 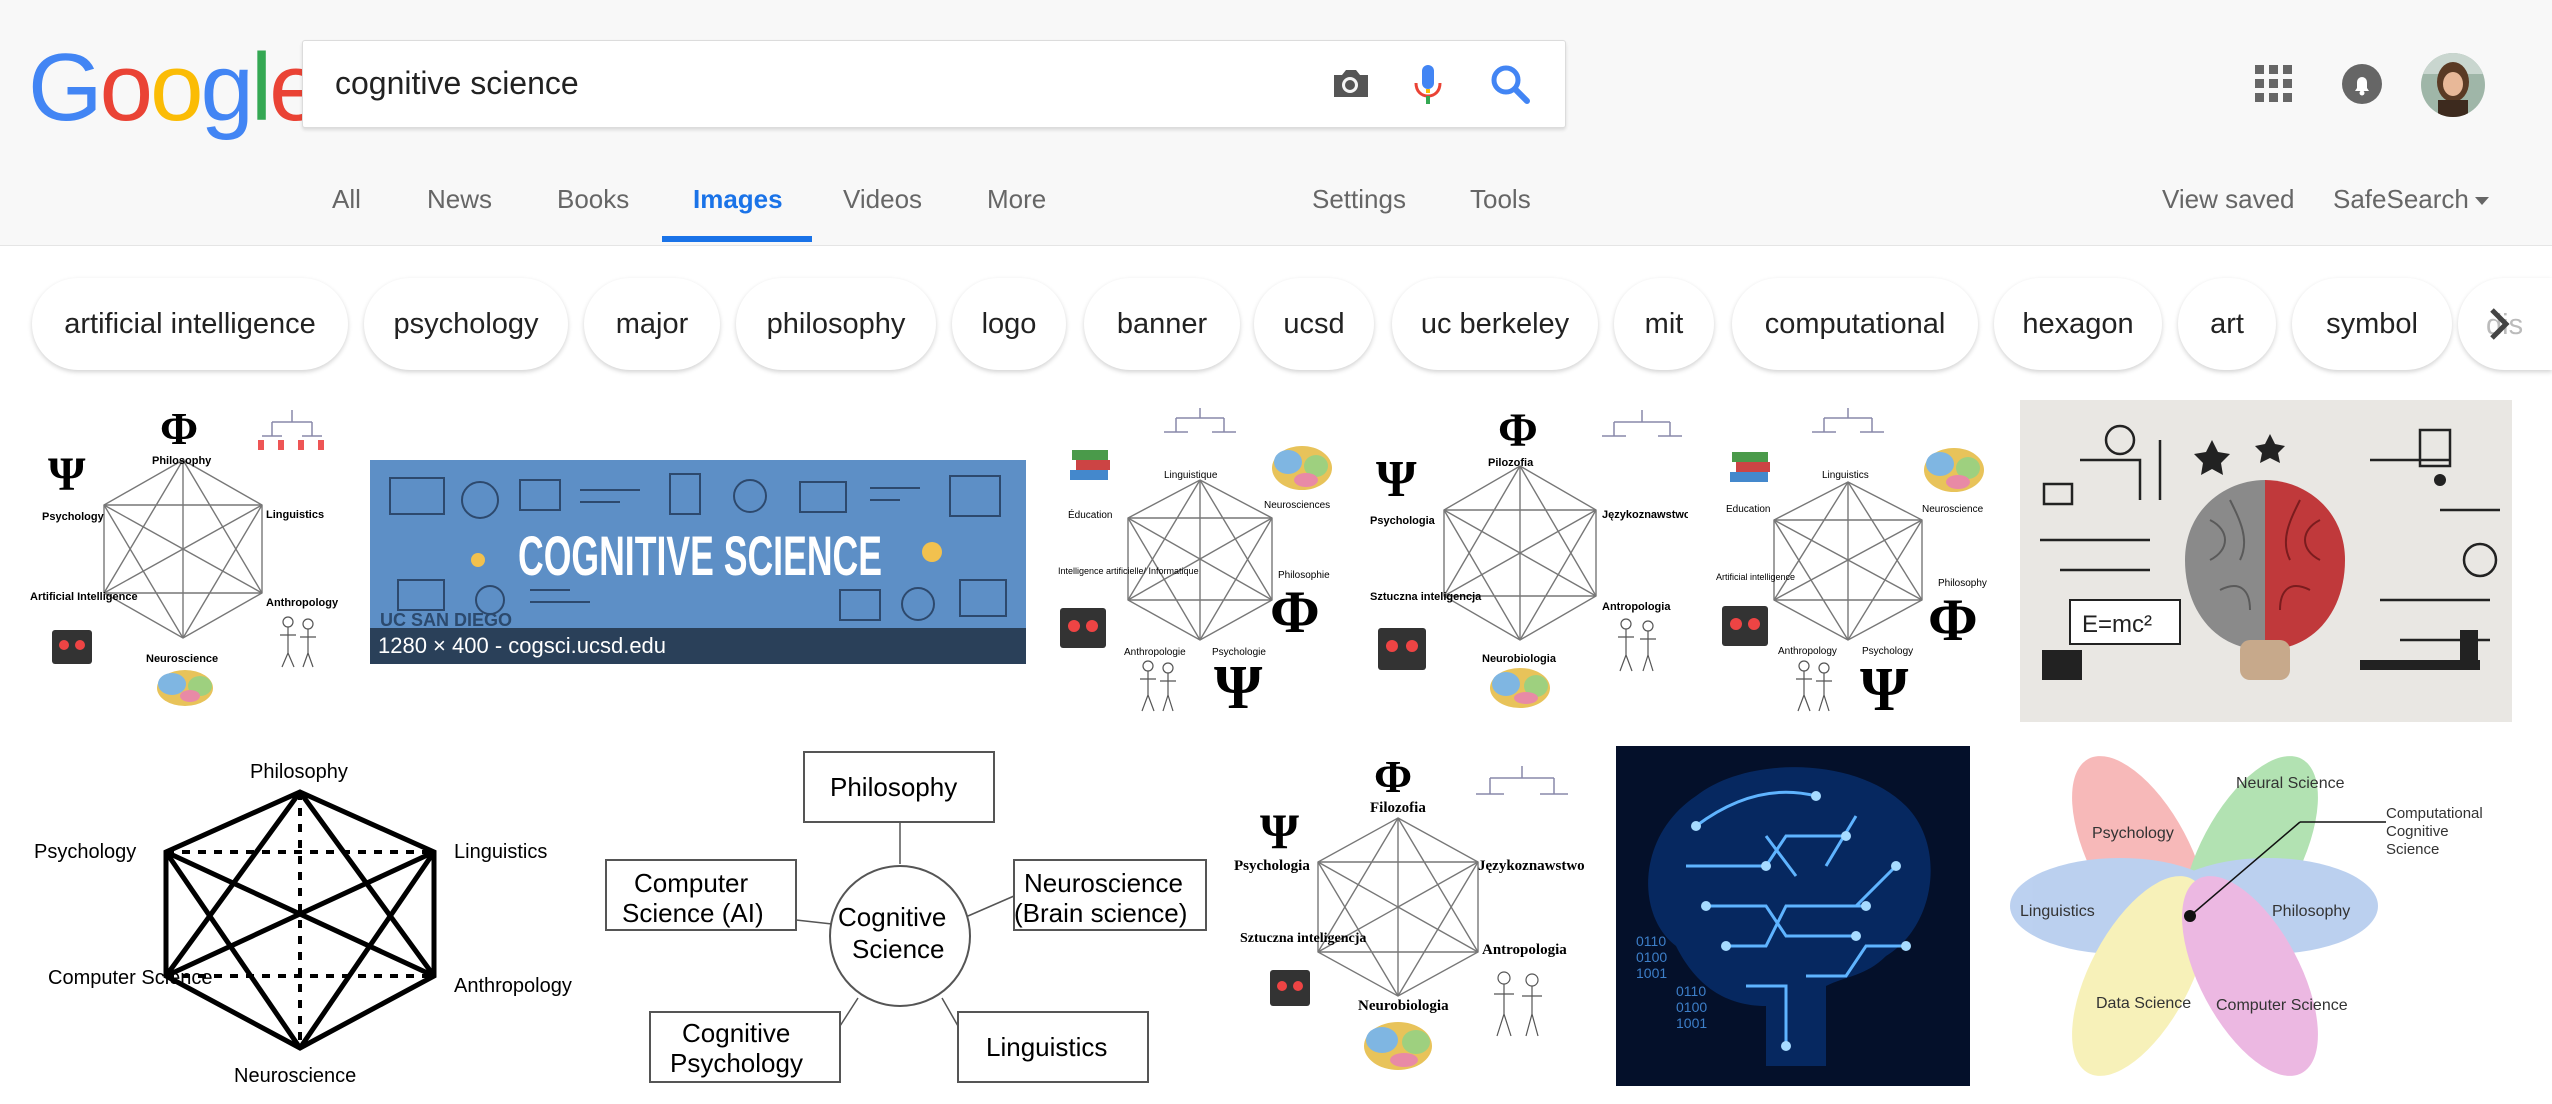 What do you see at coordinates (1691, 991) in the screenshot?
I see `binary-text: 0110` at bounding box center [1691, 991].